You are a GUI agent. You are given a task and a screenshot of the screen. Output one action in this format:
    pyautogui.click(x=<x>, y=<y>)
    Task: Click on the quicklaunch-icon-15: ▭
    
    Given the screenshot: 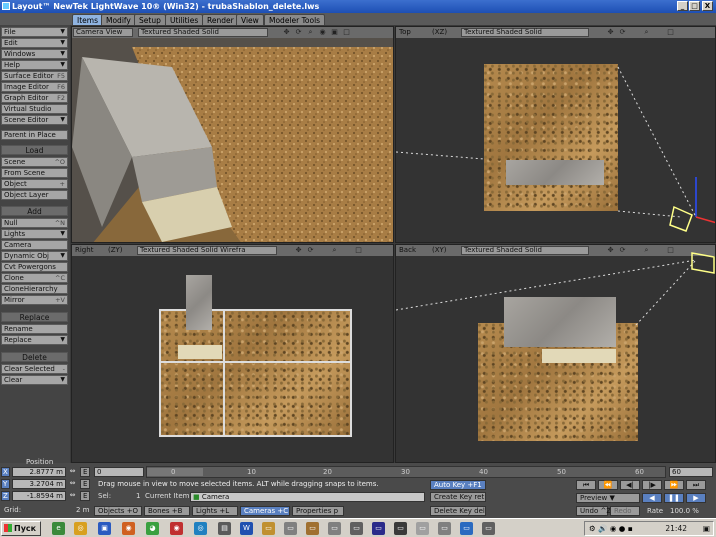 What is the action you would take?
    pyautogui.click(x=378, y=528)
    